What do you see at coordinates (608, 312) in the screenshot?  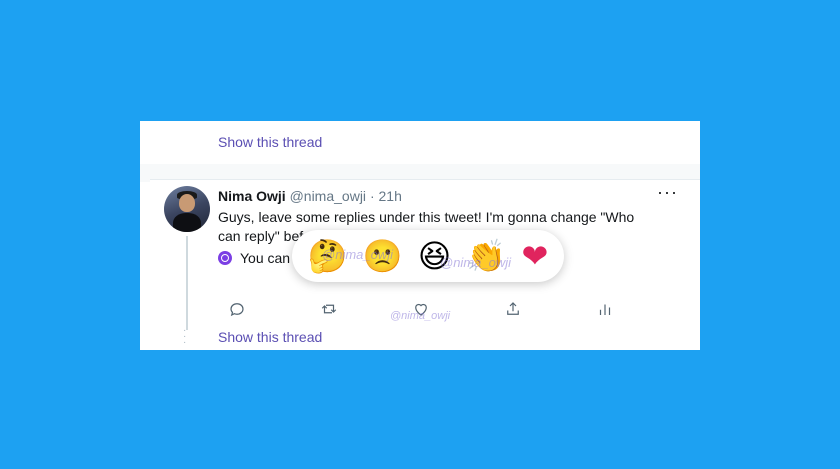 I see `analytics-icon` at bounding box center [608, 312].